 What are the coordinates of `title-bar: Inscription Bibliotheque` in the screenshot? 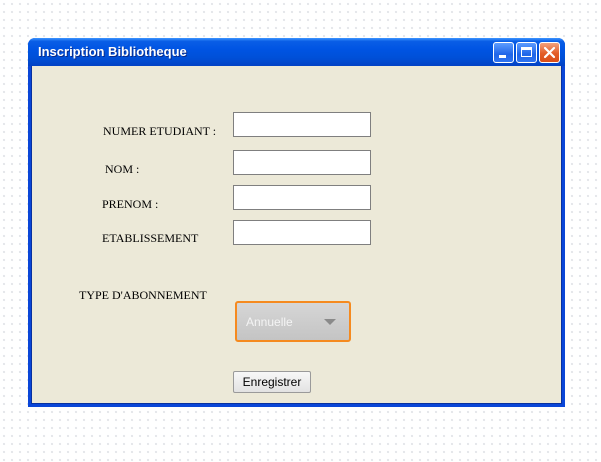 It's located at (296, 52).